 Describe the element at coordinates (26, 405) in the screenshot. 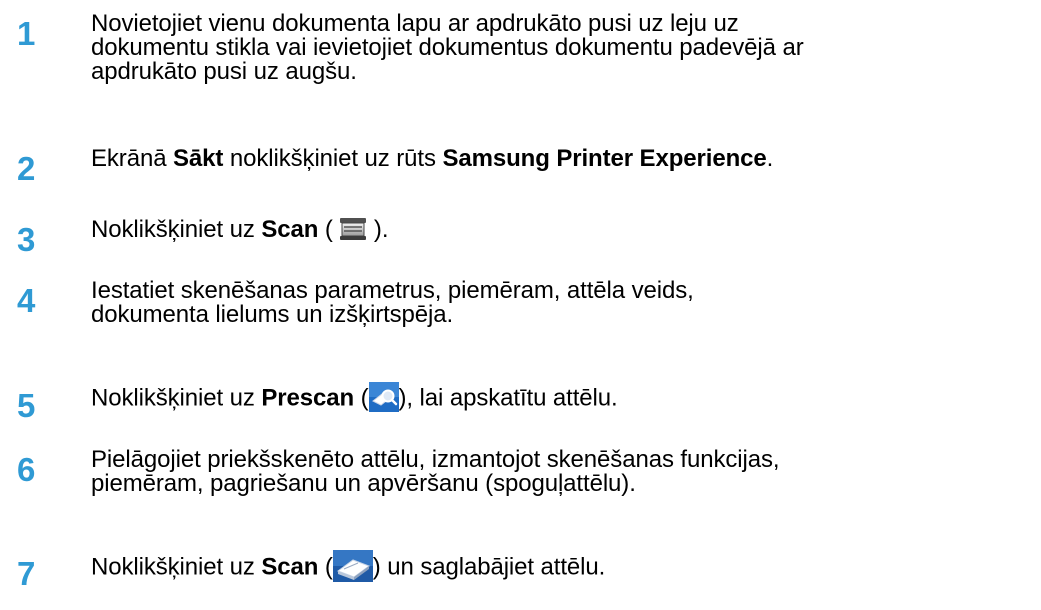

I see `step-number: 5` at that location.